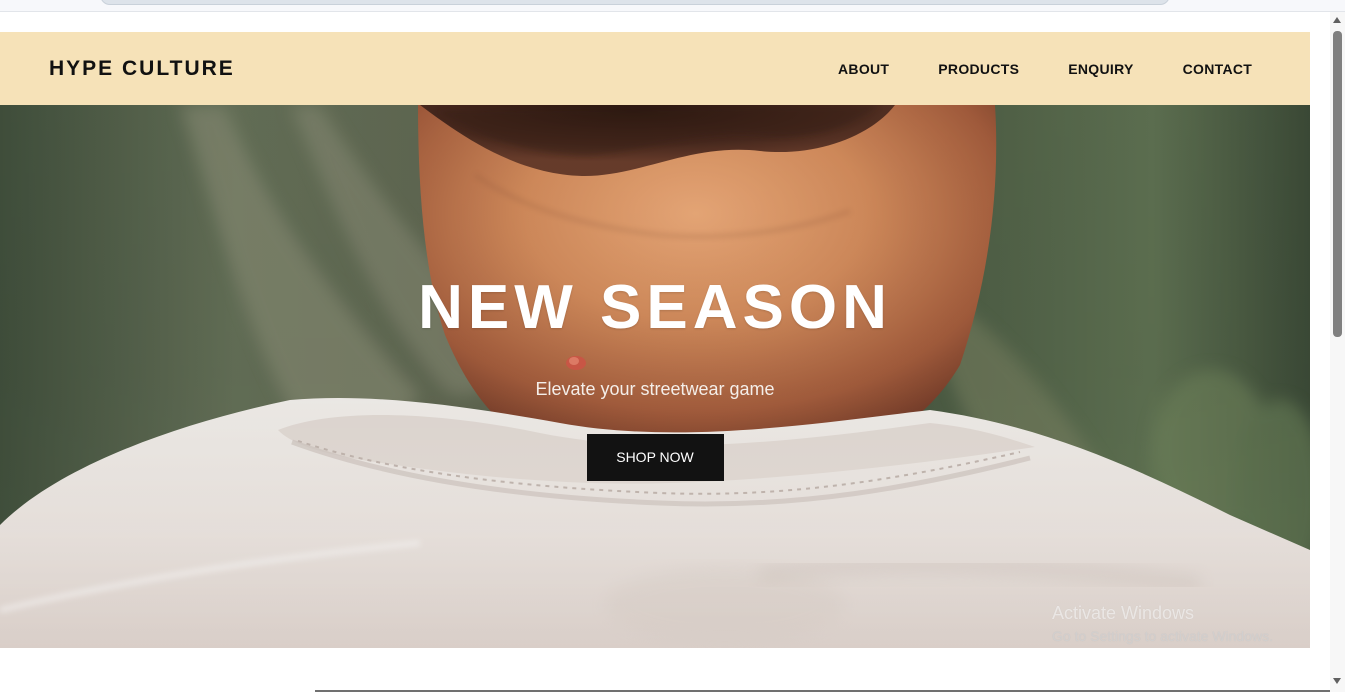 This screenshot has width=1345, height=692. What do you see at coordinates (1100, 69) in the screenshot?
I see `nav-link-enquiry: ENQUIRY` at bounding box center [1100, 69].